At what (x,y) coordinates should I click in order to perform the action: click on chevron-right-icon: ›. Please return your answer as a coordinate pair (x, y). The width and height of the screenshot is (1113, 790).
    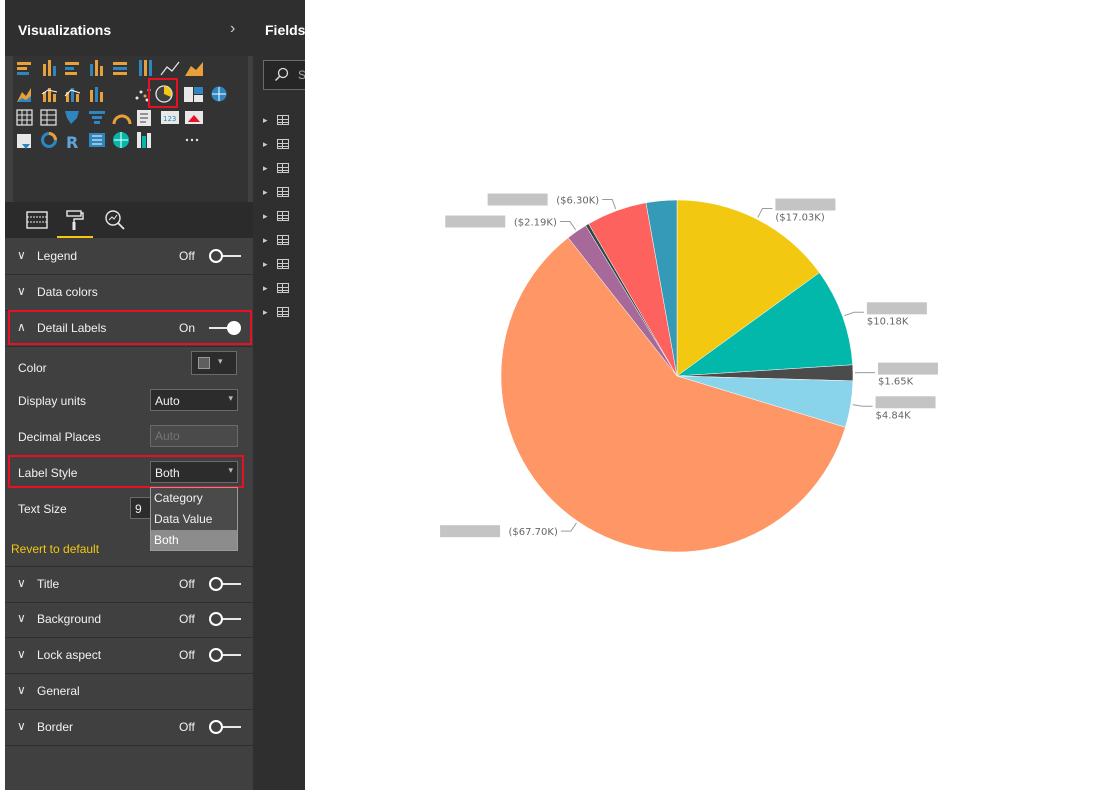
    Looking at the image, I should click on (232, 29).